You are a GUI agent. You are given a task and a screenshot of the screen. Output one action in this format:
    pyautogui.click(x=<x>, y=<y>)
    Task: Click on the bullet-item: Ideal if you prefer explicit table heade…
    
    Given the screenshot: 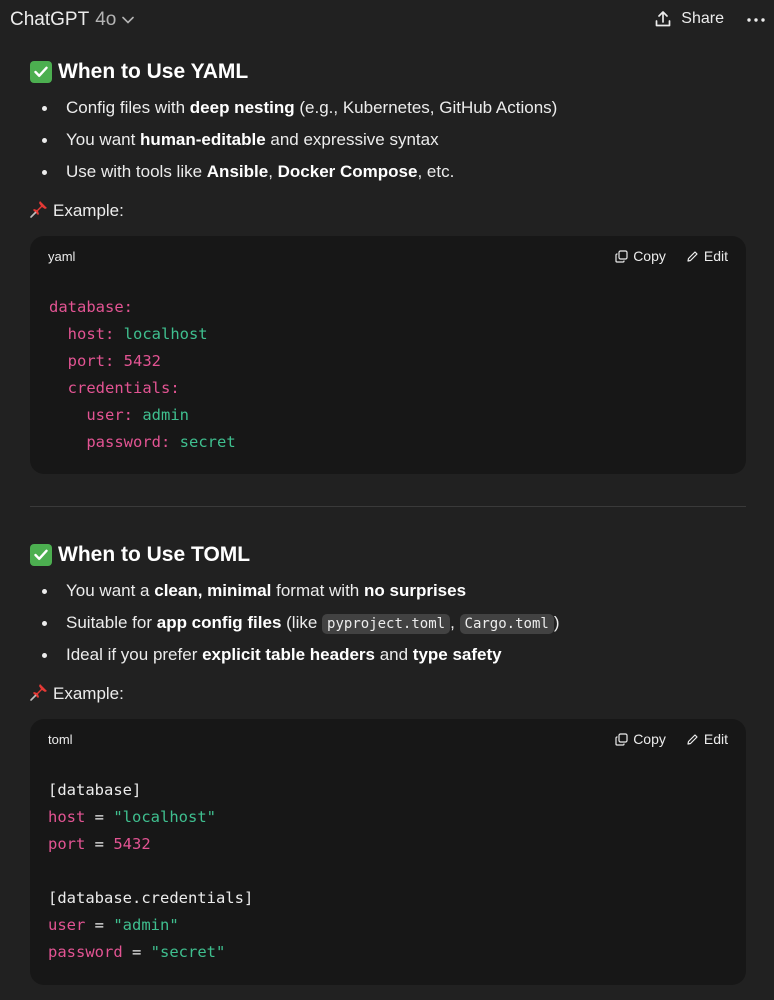 What is the action you would take?
    pyautogui.click(x=388, y=655)
    